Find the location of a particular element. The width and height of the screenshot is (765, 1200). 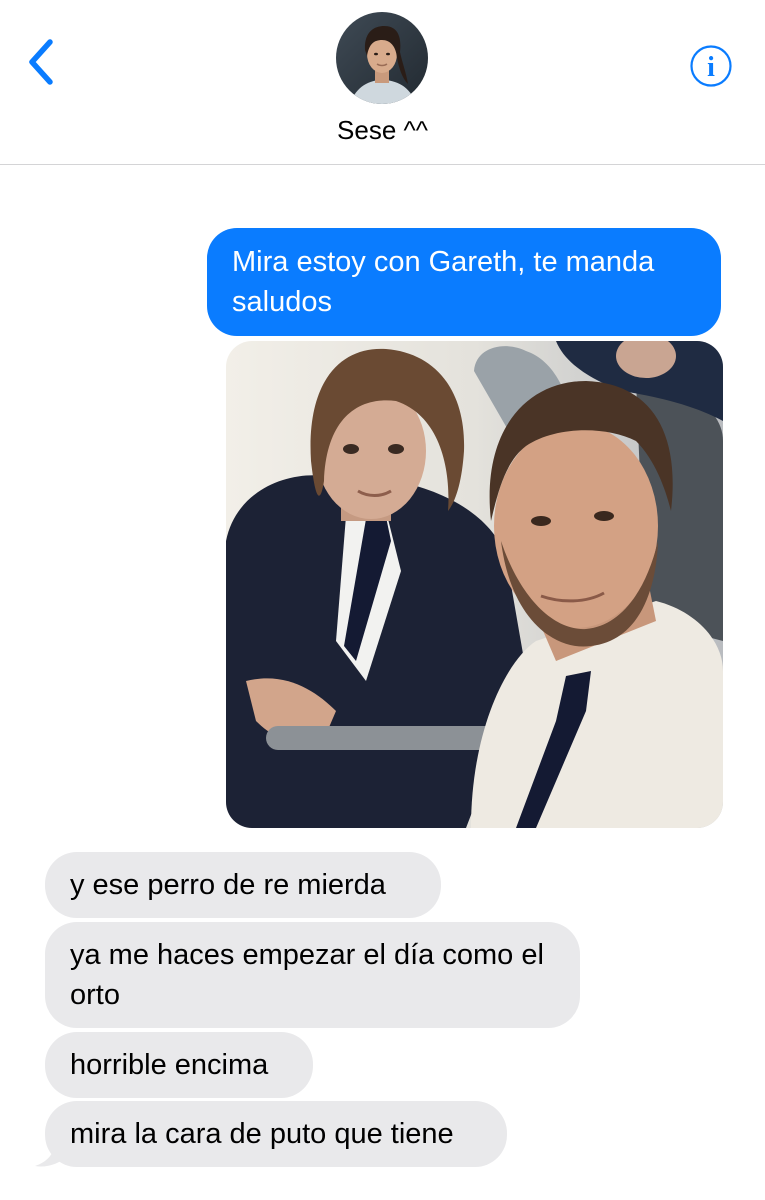

received-message-bubble: horrible encima is located at coordinates (179, 1065).